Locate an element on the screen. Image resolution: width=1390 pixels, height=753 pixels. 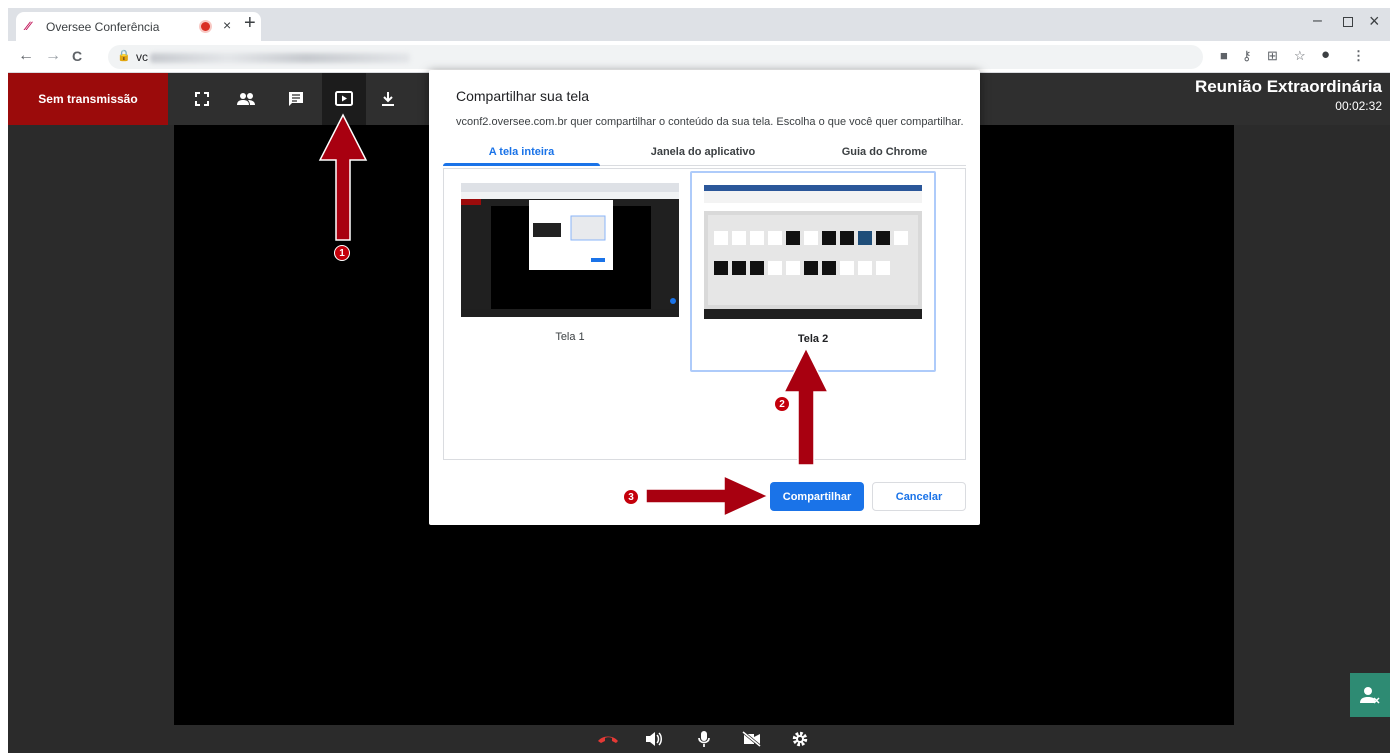
settings-icon is located at coordinates (800, 739).